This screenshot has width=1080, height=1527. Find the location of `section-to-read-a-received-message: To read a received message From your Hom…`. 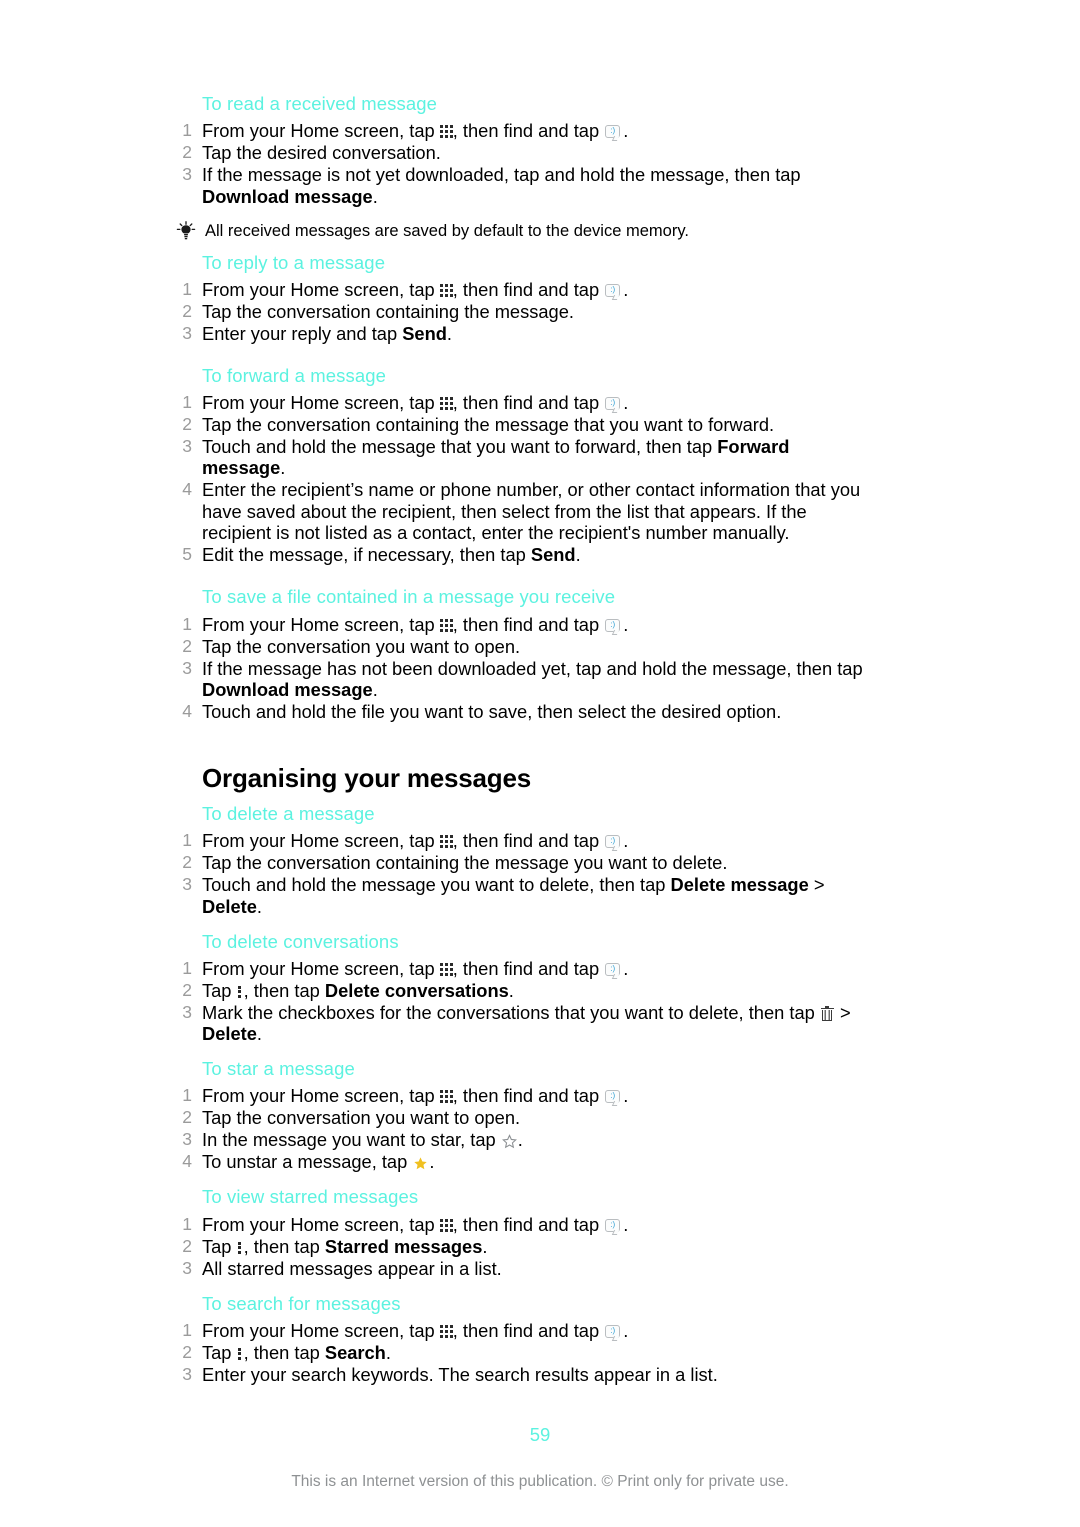

section-to-read-a-received-message: To read a received message From your Hom… is located at coordinates (526, 171).